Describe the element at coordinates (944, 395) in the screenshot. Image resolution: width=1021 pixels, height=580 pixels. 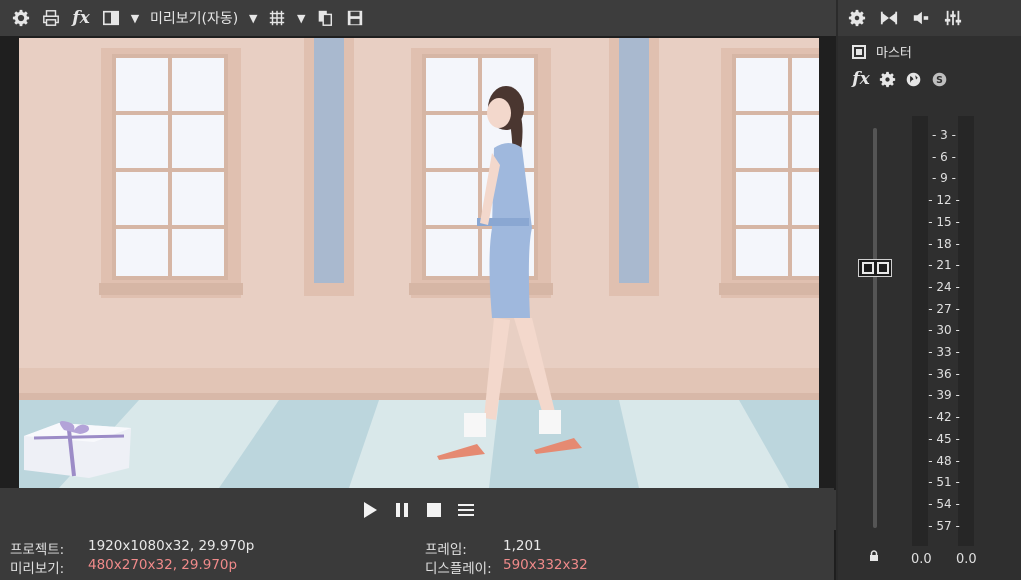
I see `meter-scale-tick: - 39 -` at that location.